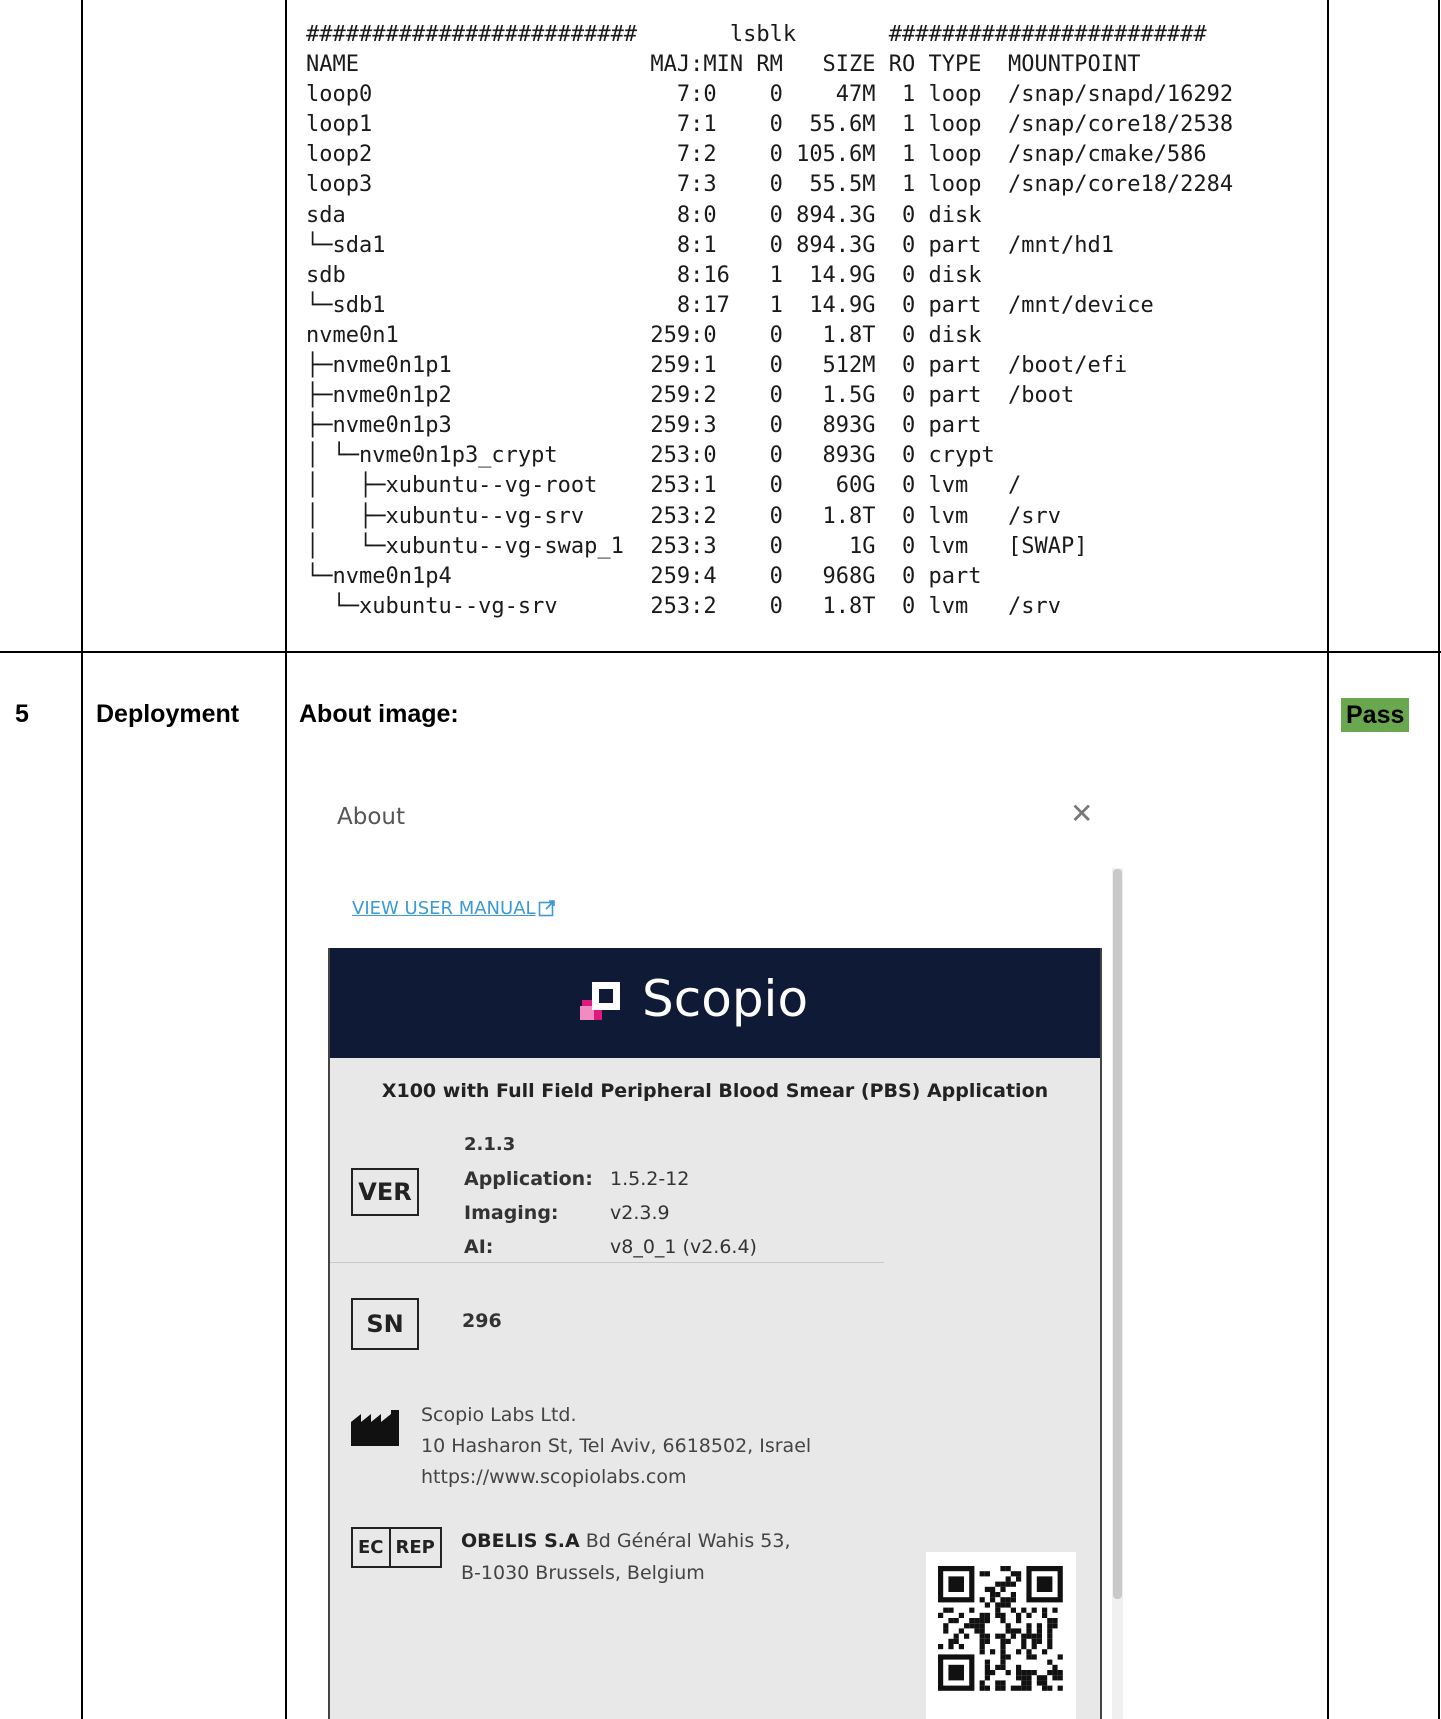 The height and width of the screenshot is (1719, 1441). Describe the element at coordinates (650, 456) in the screenshot. I see `terminal-line: │ └─nvme0n1p3_crypt 253:0 0 893G 0 crypt` at that location.